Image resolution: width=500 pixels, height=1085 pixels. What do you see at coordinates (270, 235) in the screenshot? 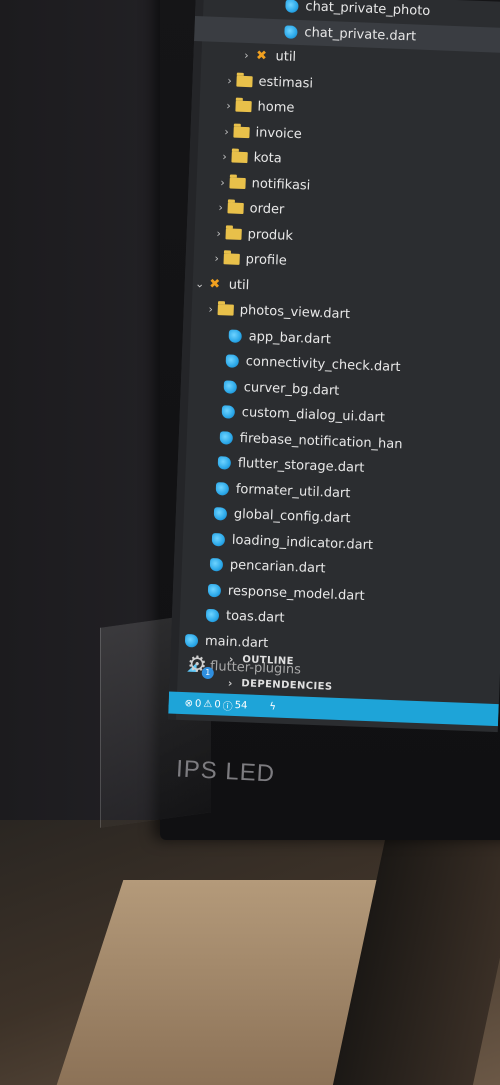
I see `tree-item-label: produk` at bounding box center [270, 235].